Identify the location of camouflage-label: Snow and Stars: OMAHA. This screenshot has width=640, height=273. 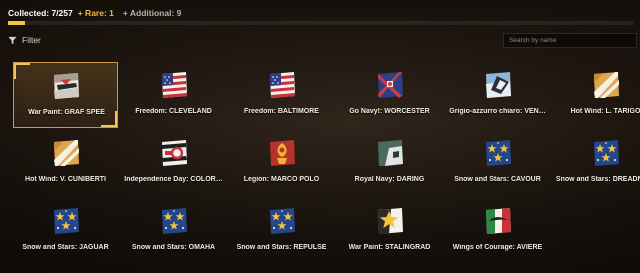
(173, 247).